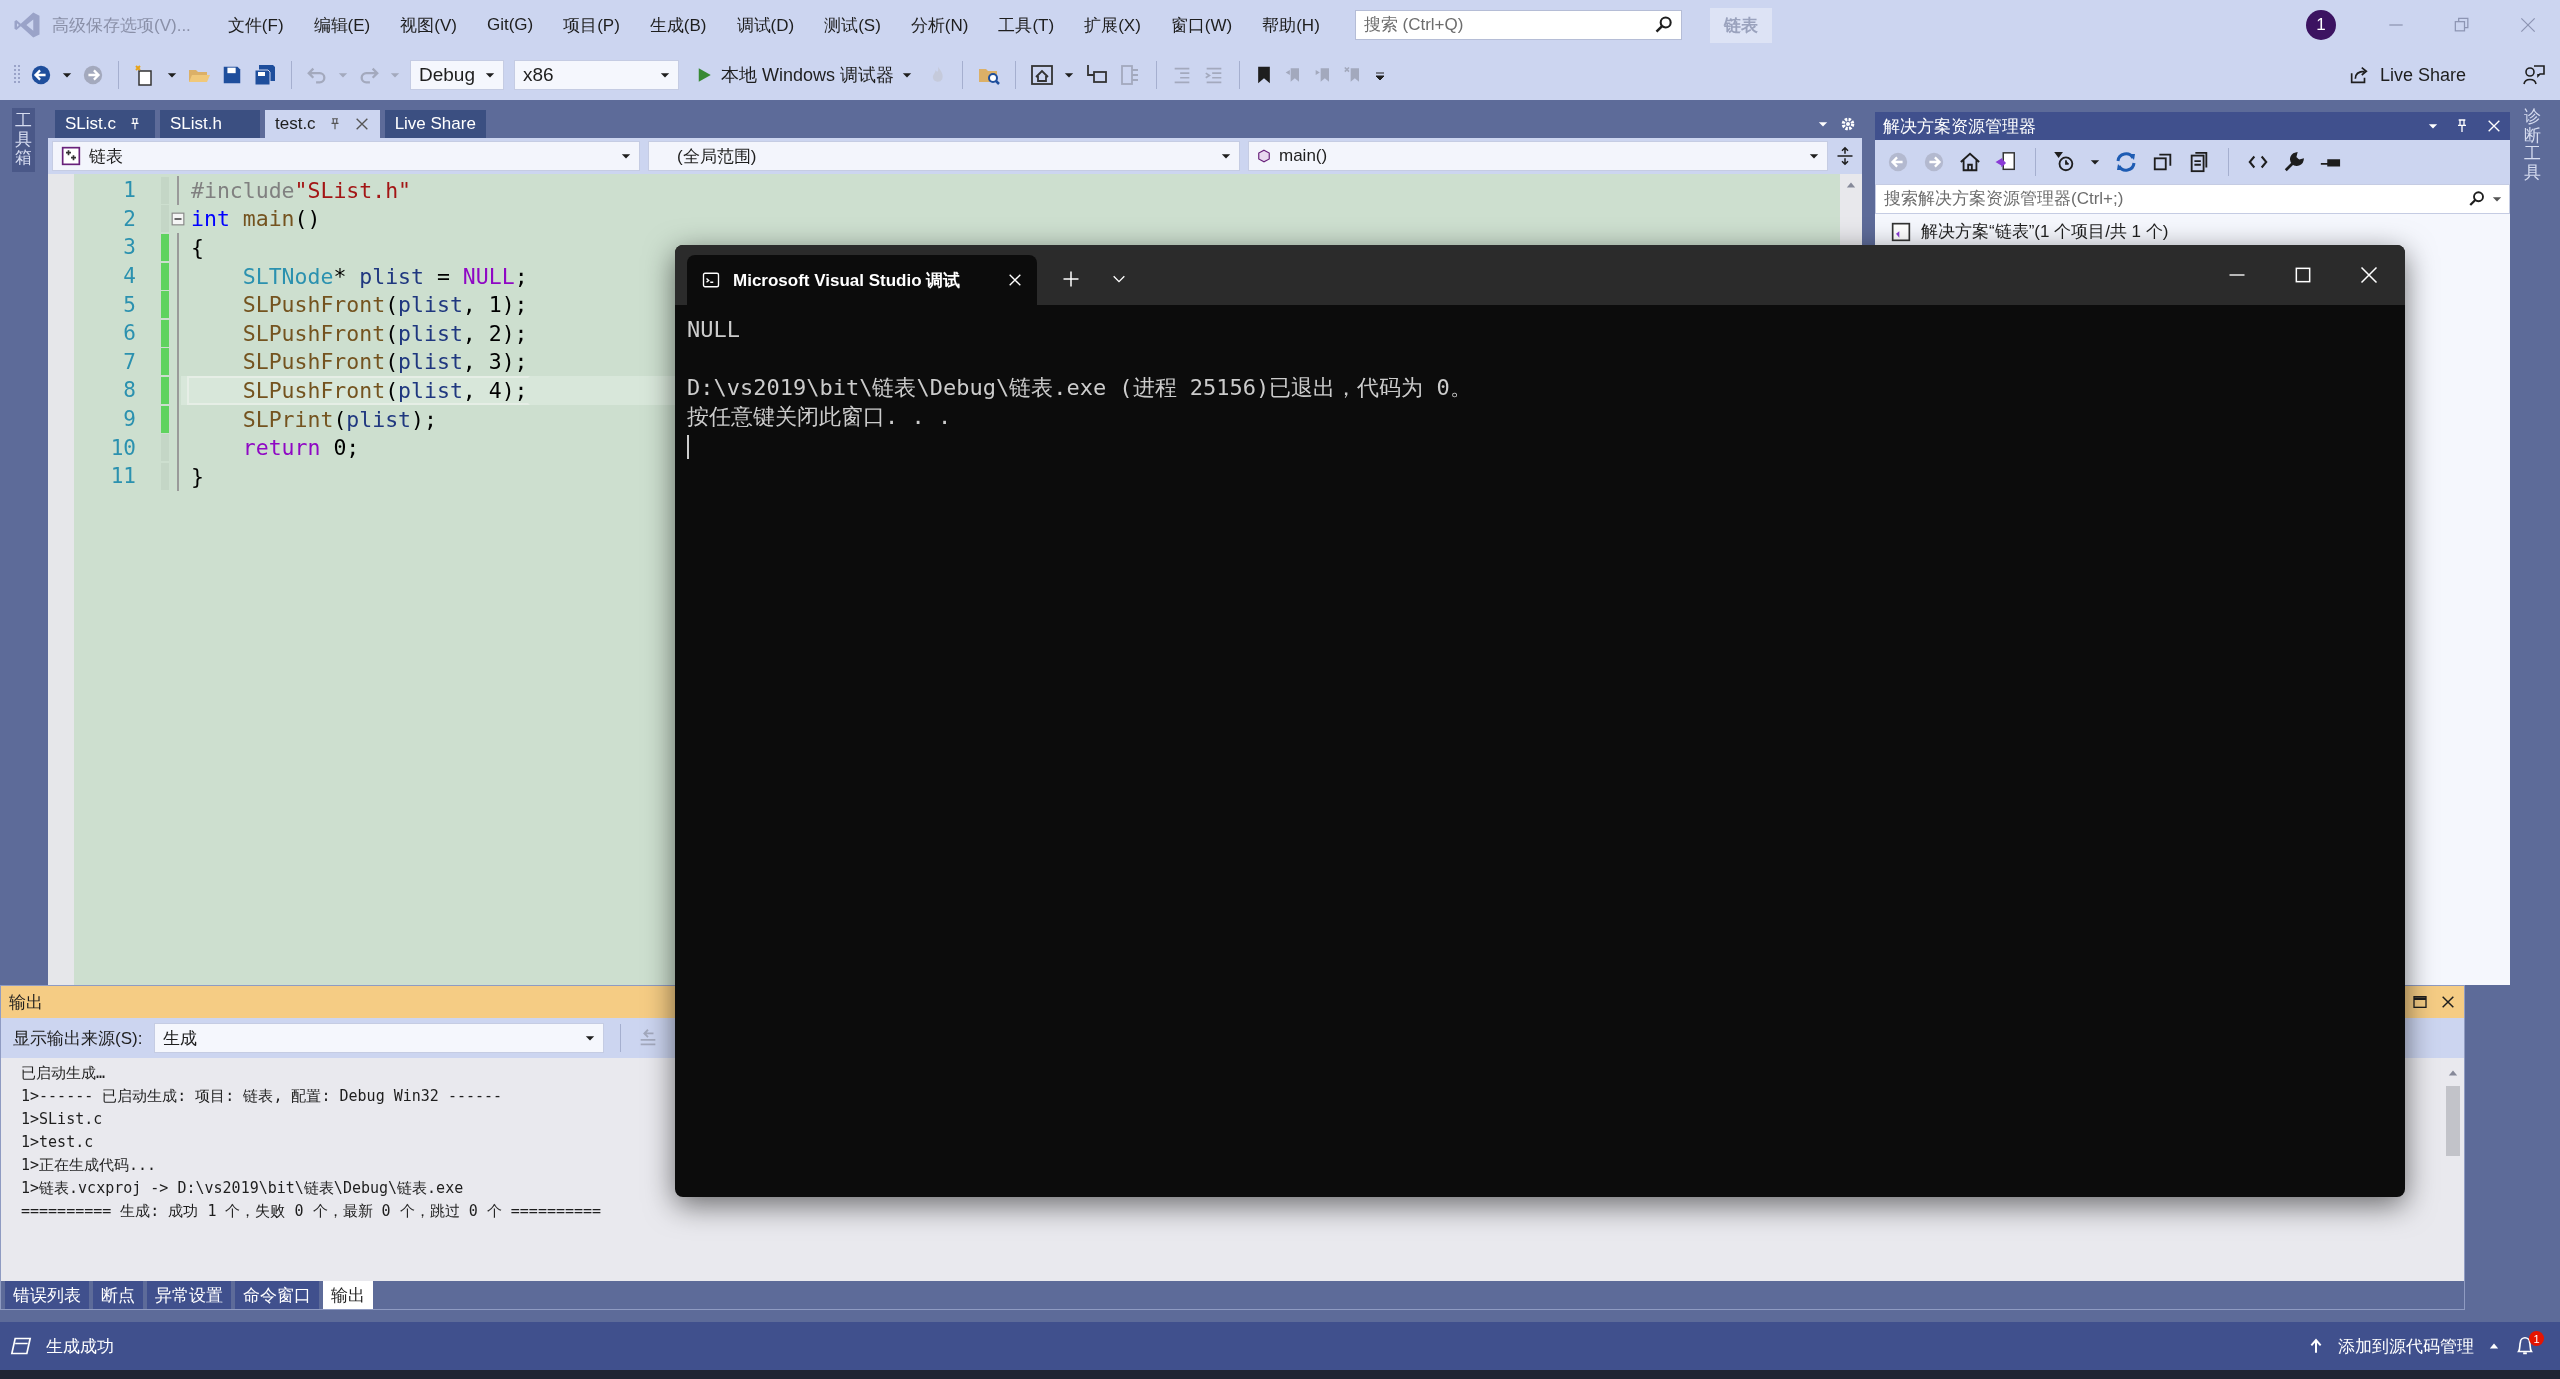  I want to click on panel-tab: 错误列表, so click(47, 1295).